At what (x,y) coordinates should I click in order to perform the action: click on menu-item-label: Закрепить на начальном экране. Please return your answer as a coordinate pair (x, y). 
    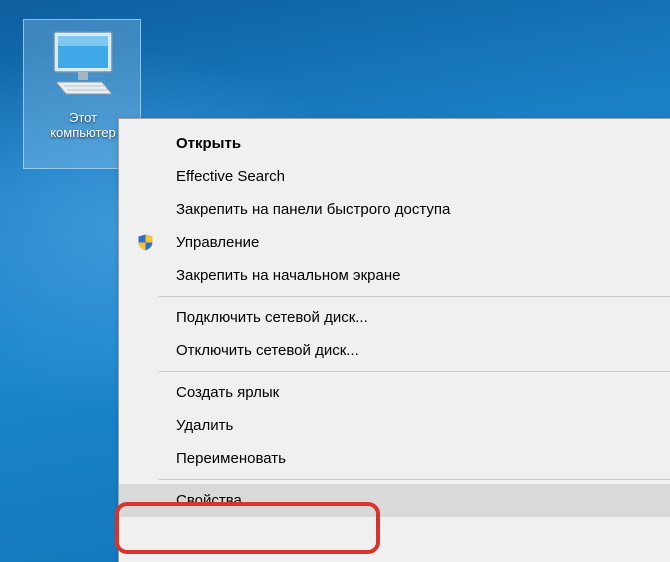
    Looking at the image, I should click on (288, 275).